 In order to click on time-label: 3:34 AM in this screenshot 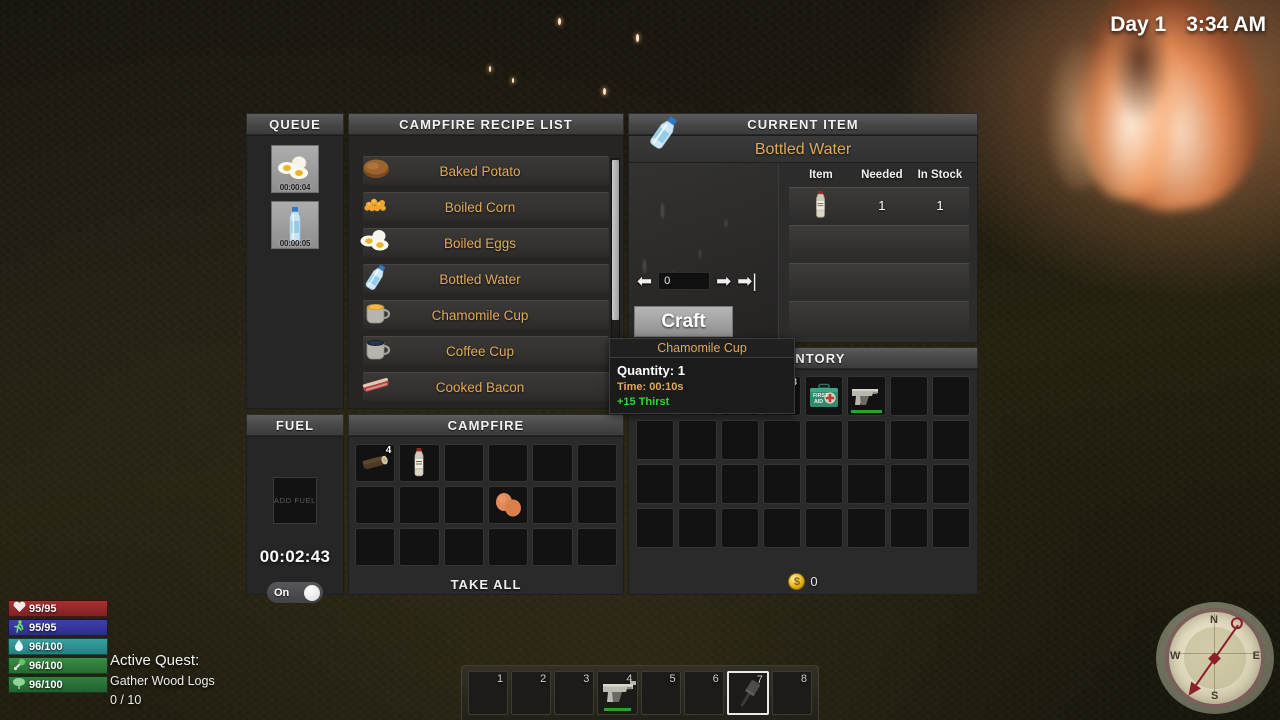, I will do `click(1226, 24)`.